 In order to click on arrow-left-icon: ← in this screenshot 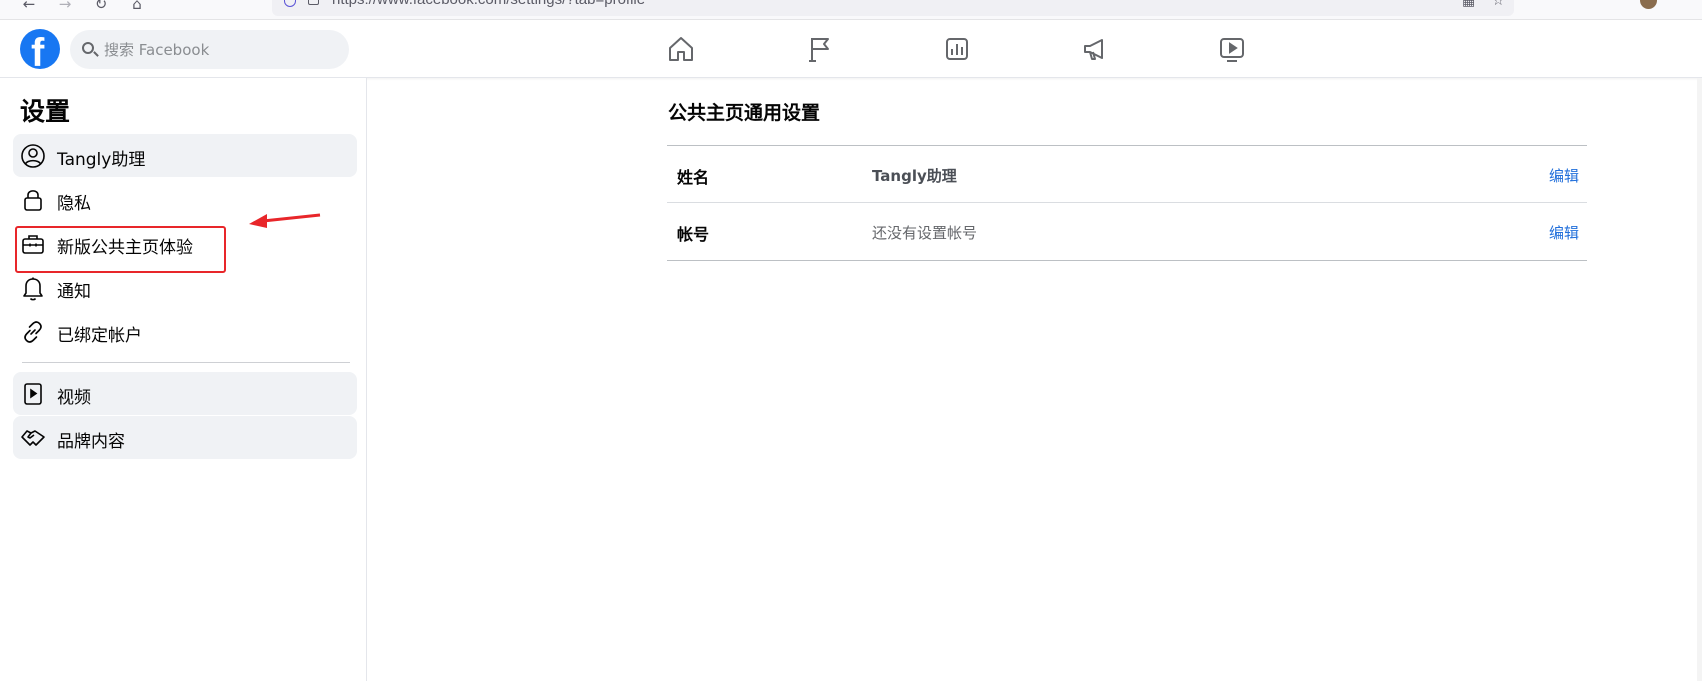, I will do `click(29, 7)`.